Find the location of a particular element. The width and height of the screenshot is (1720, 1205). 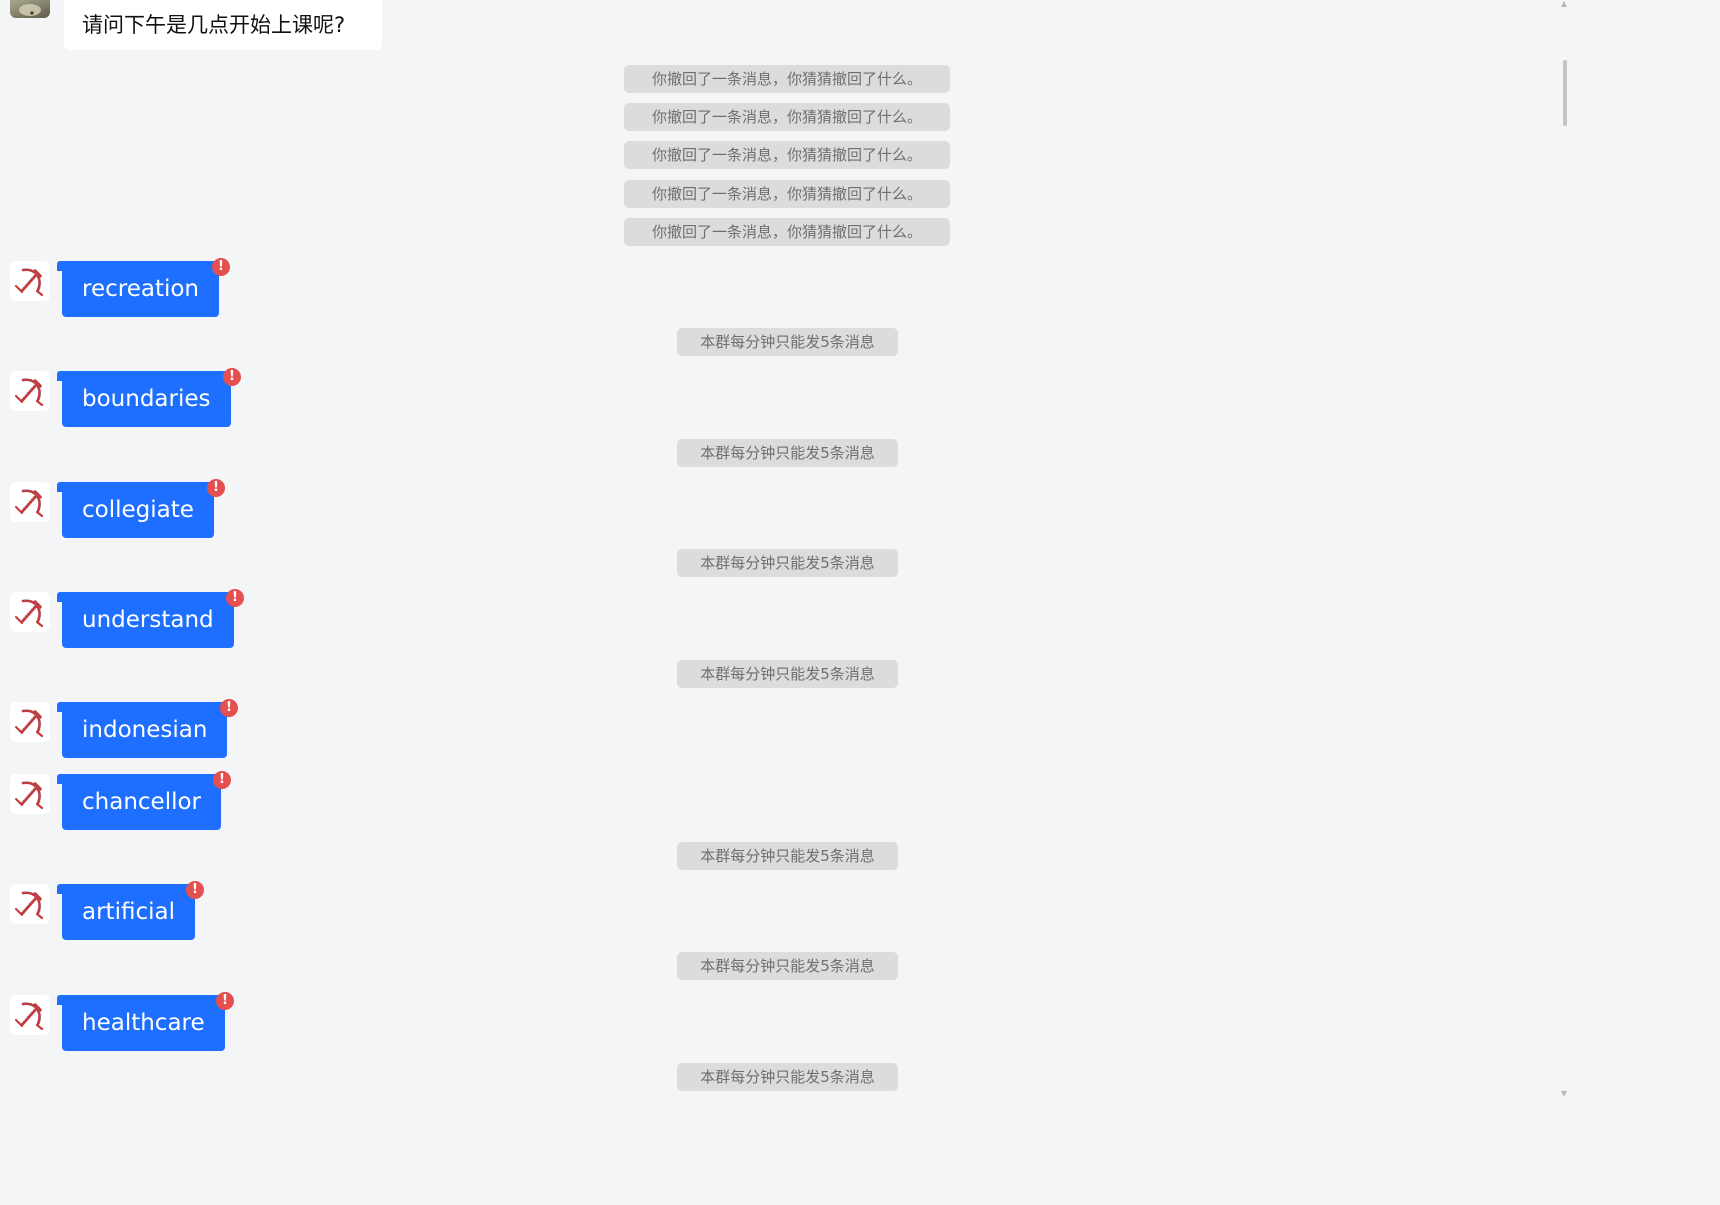

sent-message-bubble: boundaries is located at coordinates (144, 399).